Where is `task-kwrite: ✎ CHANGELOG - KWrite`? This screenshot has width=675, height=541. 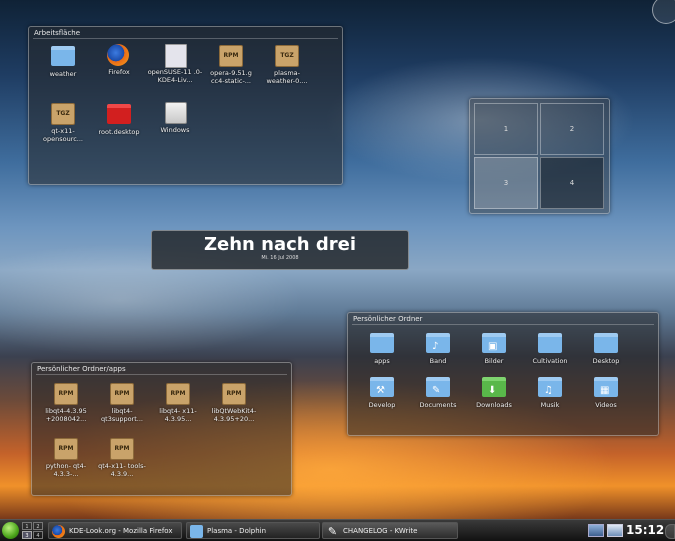
task-kwrite: ✎ CHANGELOG - KWrite is located at coordinates (390, 530).